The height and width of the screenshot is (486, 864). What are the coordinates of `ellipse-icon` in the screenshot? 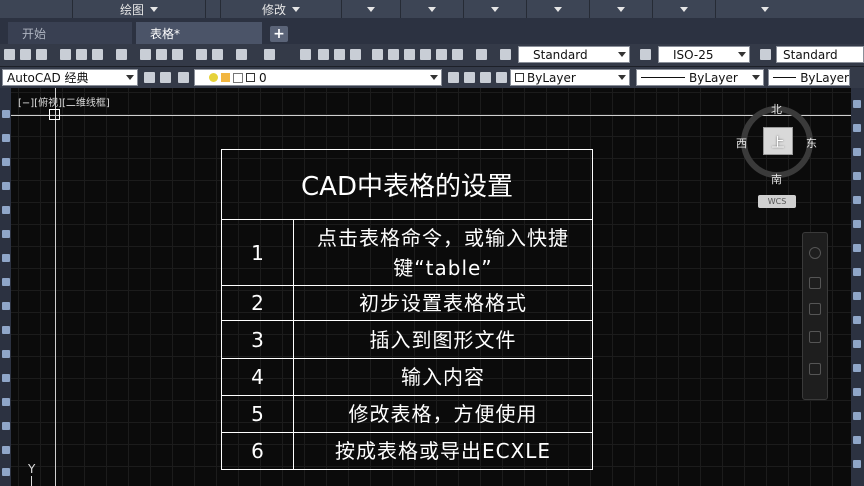 It's located at (6, 282).